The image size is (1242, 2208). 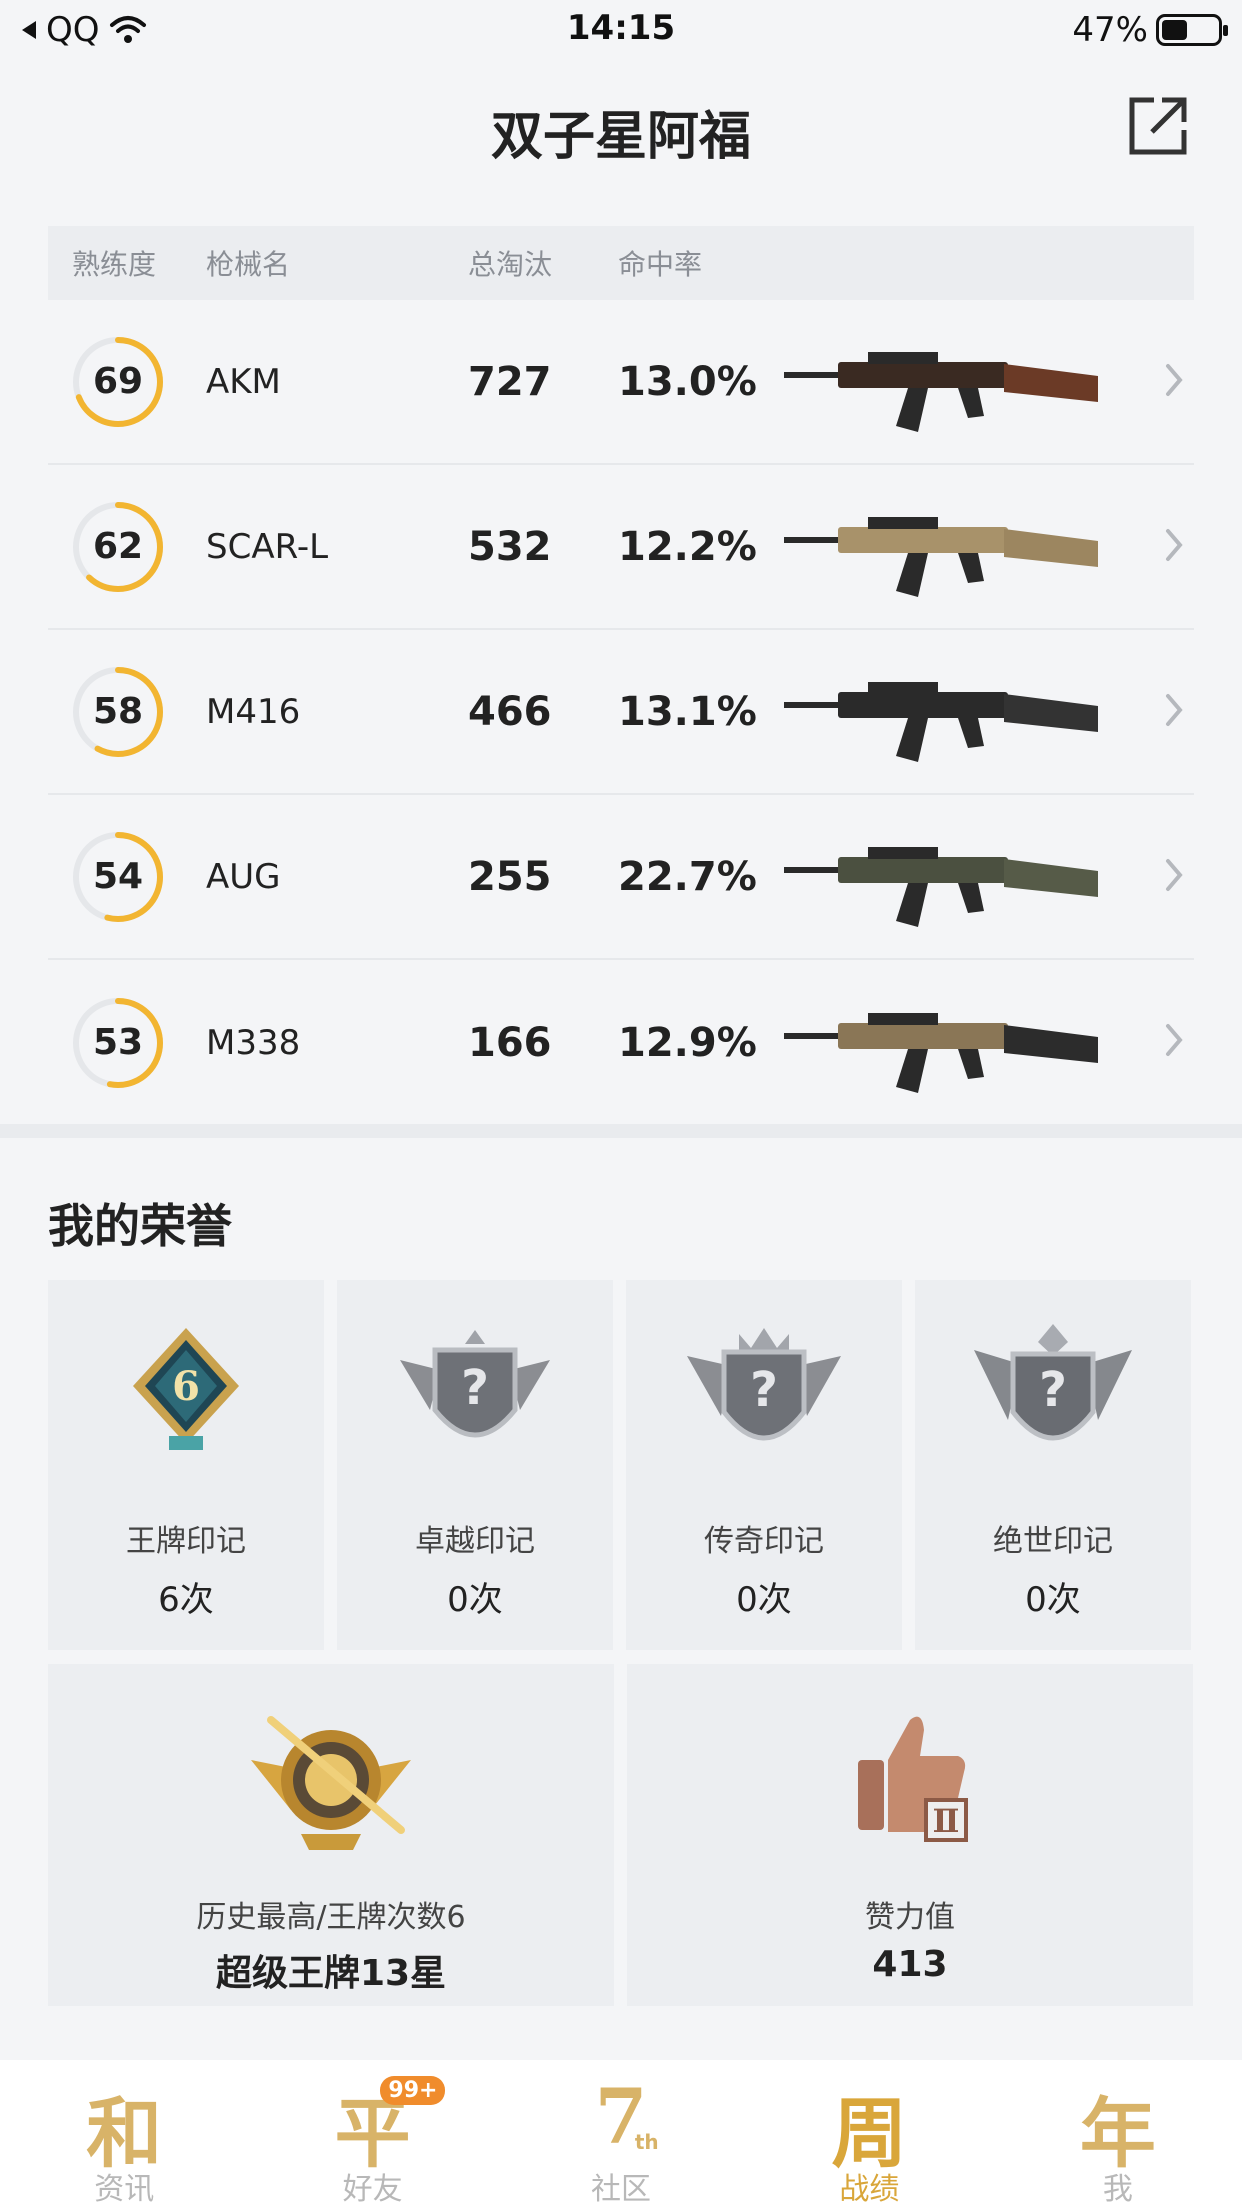 What do you see at coordinates (1118, 2134) in the screenshot?
I see `tab-me: 年 我` at bounding box center [1118, 2134].